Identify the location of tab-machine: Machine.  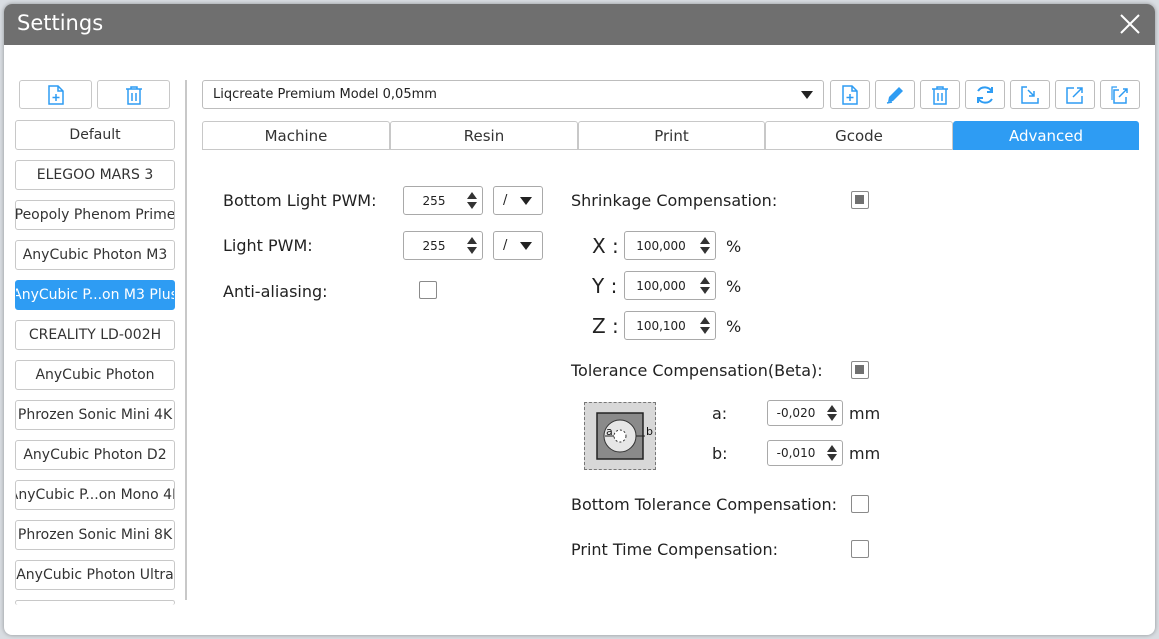
(296, 135).